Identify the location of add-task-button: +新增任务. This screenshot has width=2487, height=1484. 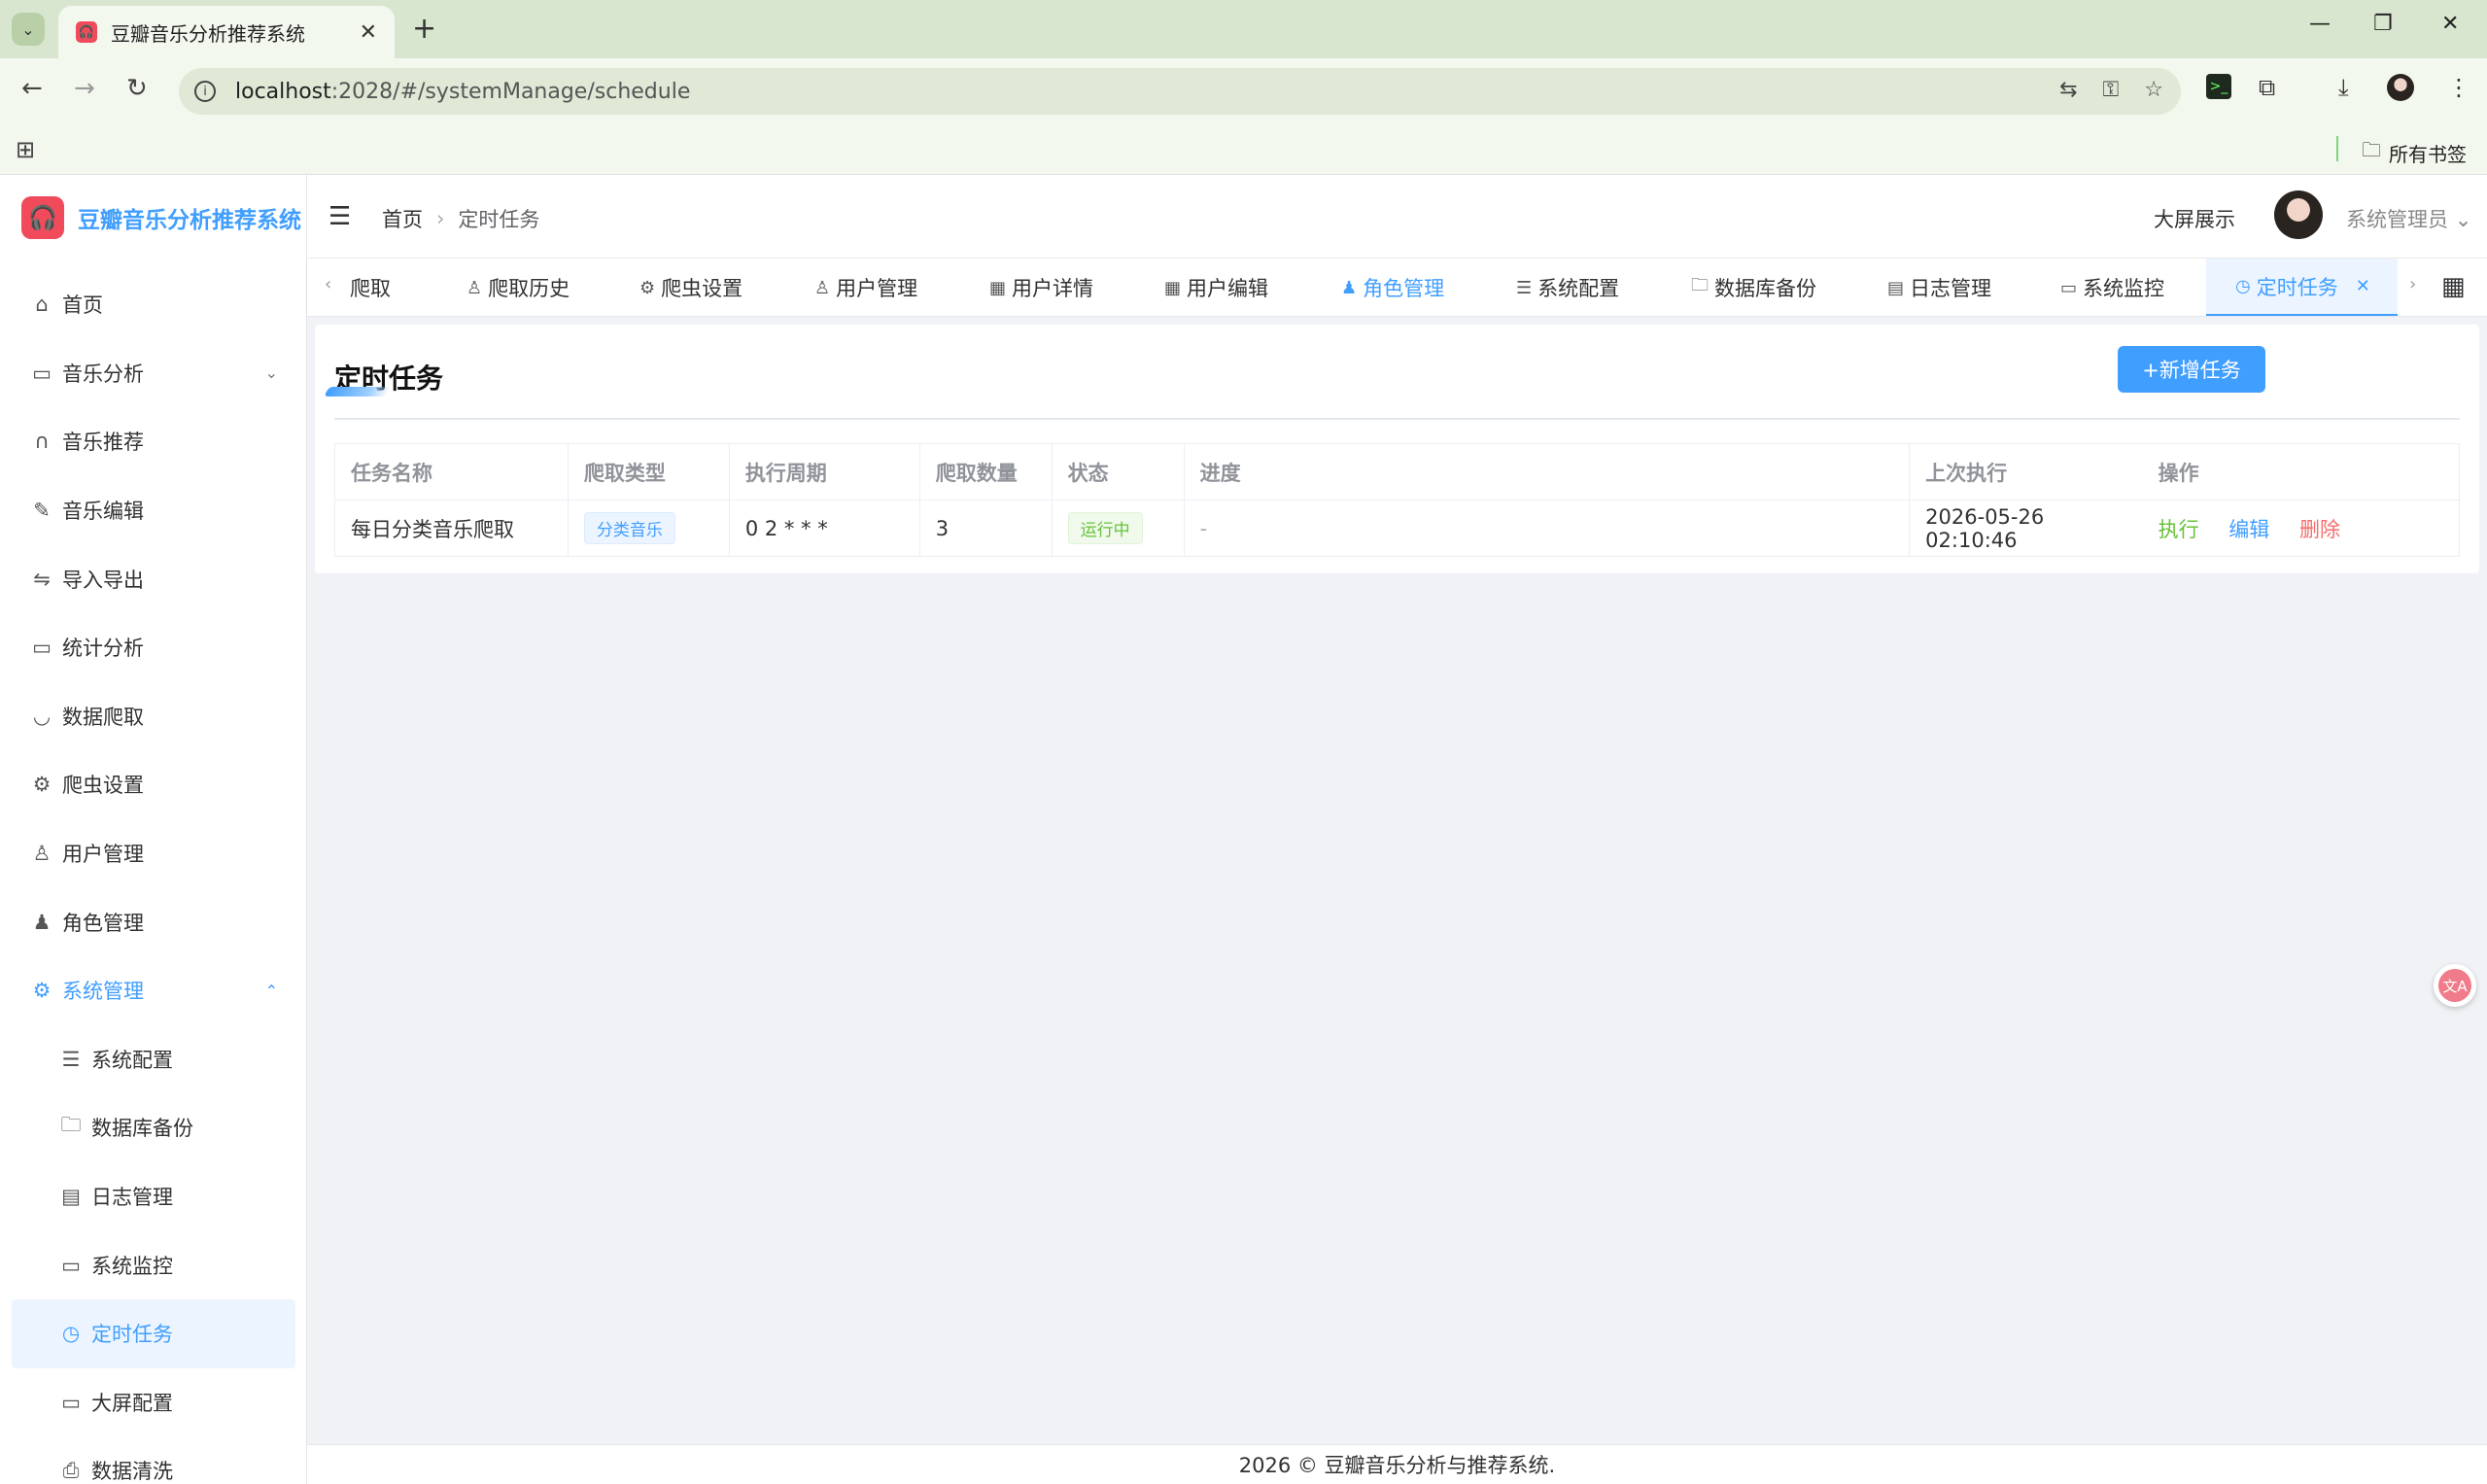
(2191, 369).